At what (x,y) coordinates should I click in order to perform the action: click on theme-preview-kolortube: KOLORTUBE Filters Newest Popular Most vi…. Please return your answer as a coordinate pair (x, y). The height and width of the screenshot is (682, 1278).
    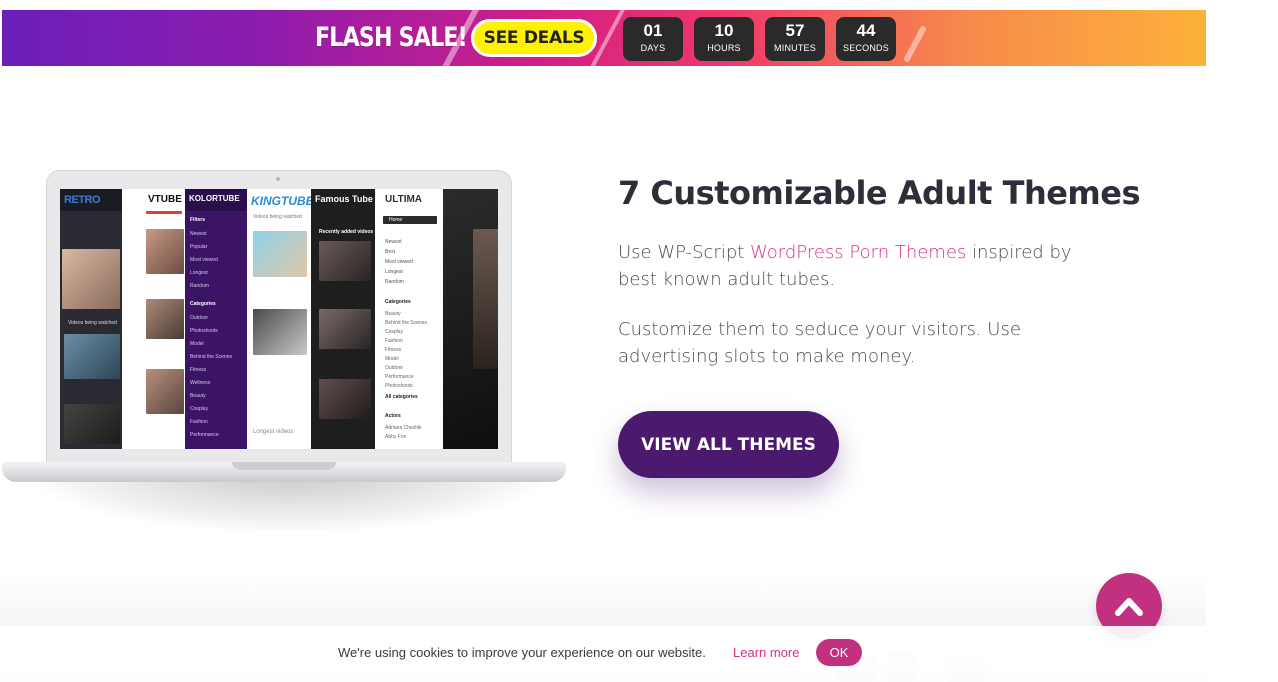
    Looking at the image, I should click on (216, 319).